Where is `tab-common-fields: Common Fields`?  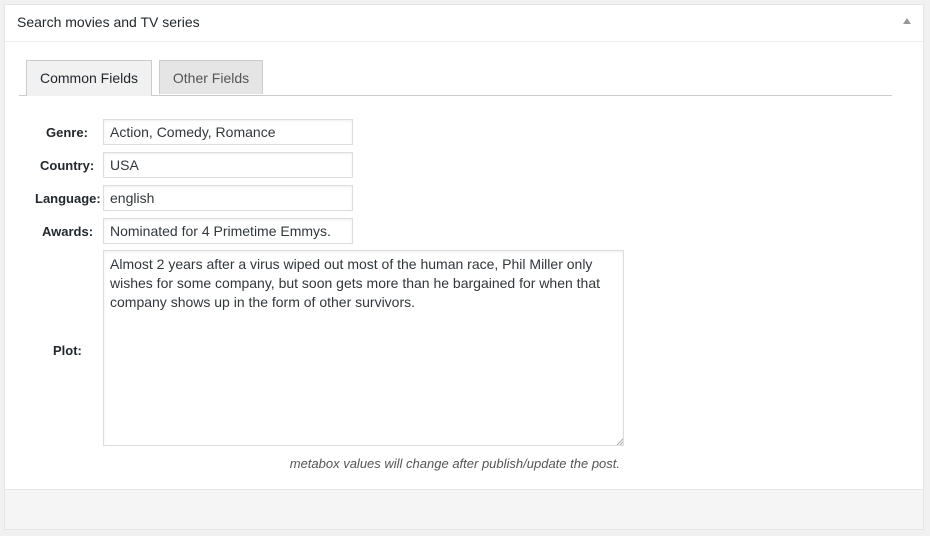
tab-common-fields: Common Fields is located at coordinates (89, 78).